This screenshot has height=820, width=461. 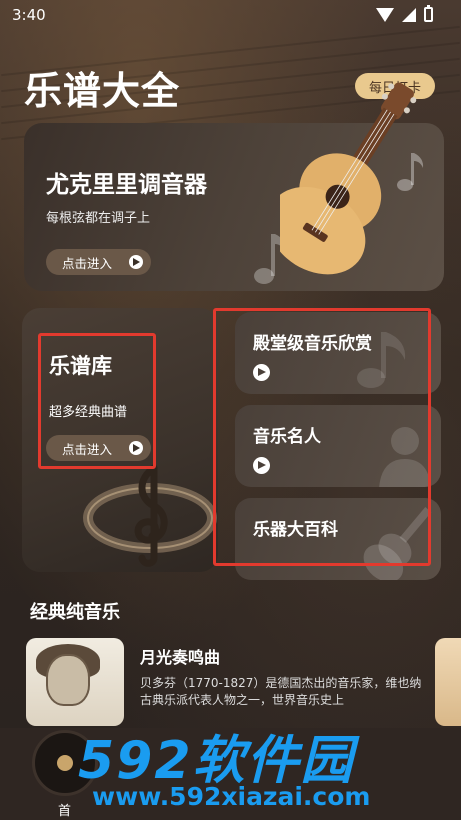 What do you see at coordinates (29, 15) in the screenshot?
I see `status-time: 3:40` at bounding box center [29, 15].